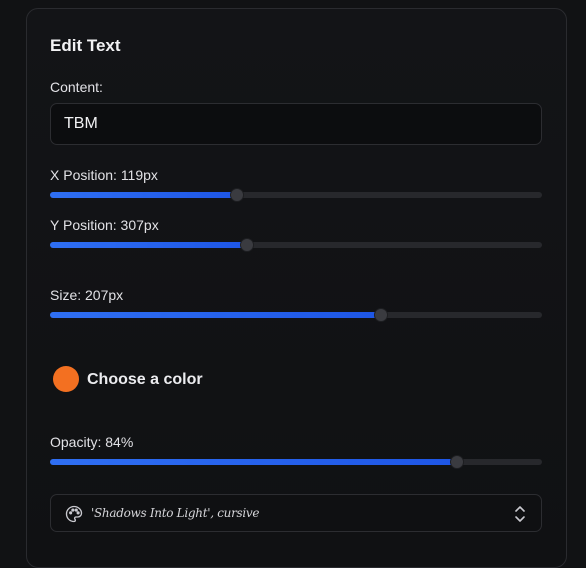 The height and width of the screenshot is (568, 586). Describe the element at coordinates (85, 45) in the screenshot. I see `panel-title: Edit Text` at that location.